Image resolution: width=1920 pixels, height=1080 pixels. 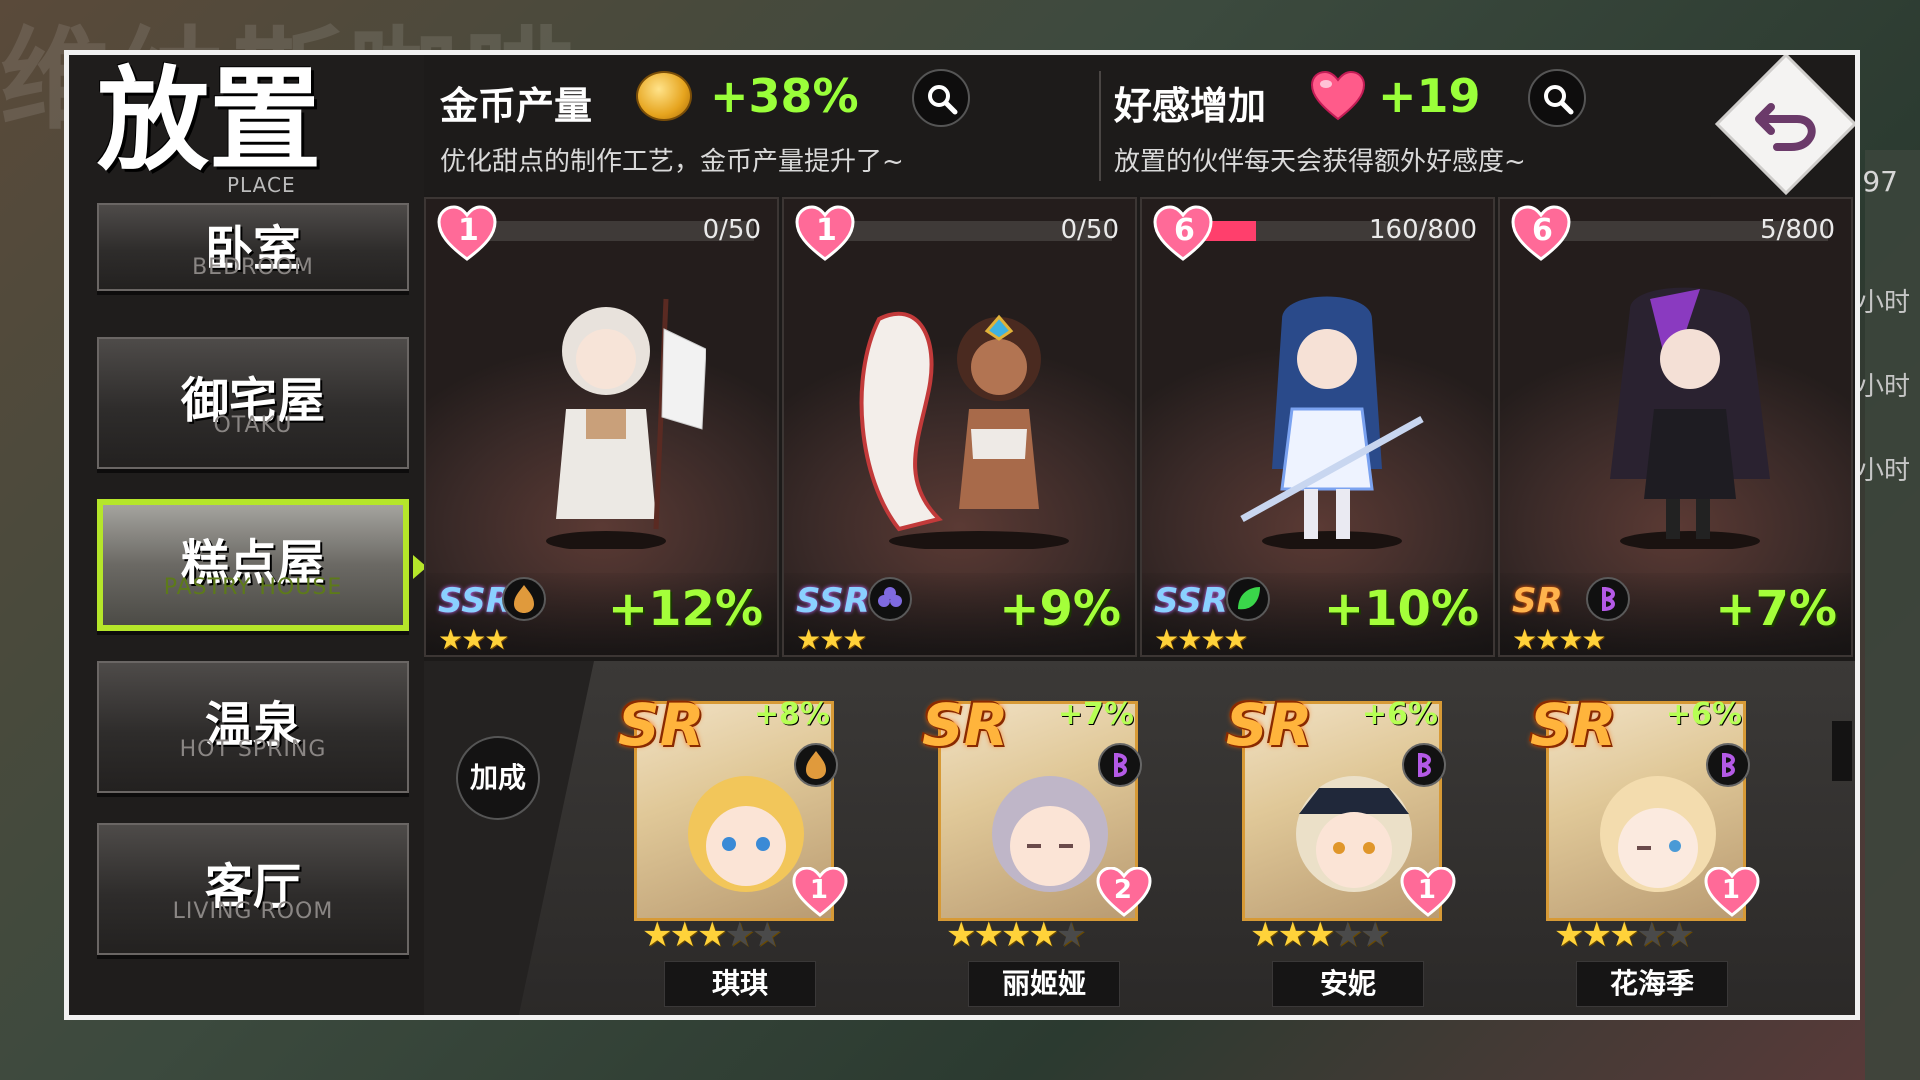 What do you see at coordinates (784, 96) in the screenshot?
I see `gold-output-value: +38%` at bounding box center [784, 96].